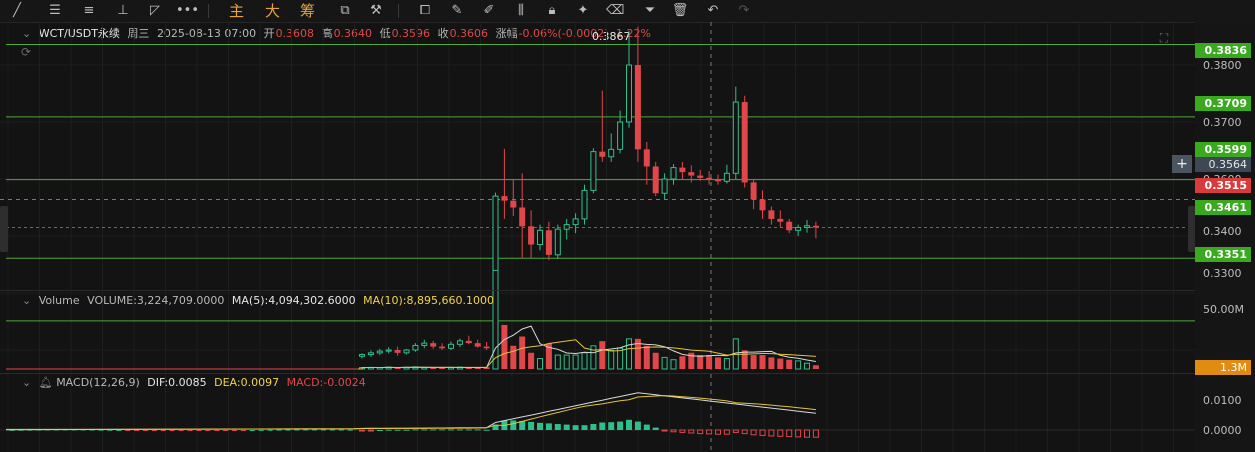 This screenshot has height=452, width=1255. Describe the element at coordinates (1223, 309) in the screenshot. I see `volume-axis-tick: 50.00M` at that location.